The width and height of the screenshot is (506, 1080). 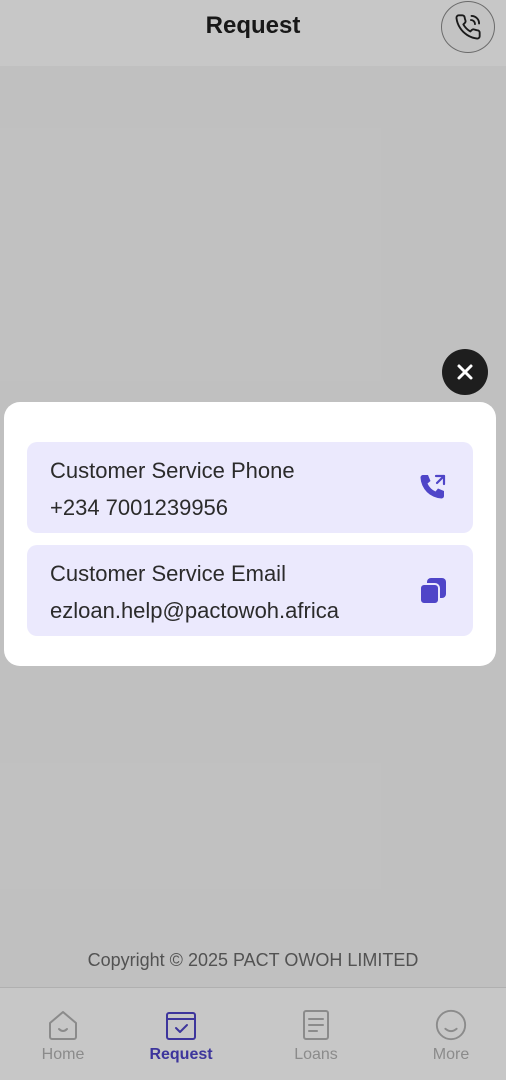 I want to click on phone-card-label: Customer Service Phone, so click(x=172, y=470).